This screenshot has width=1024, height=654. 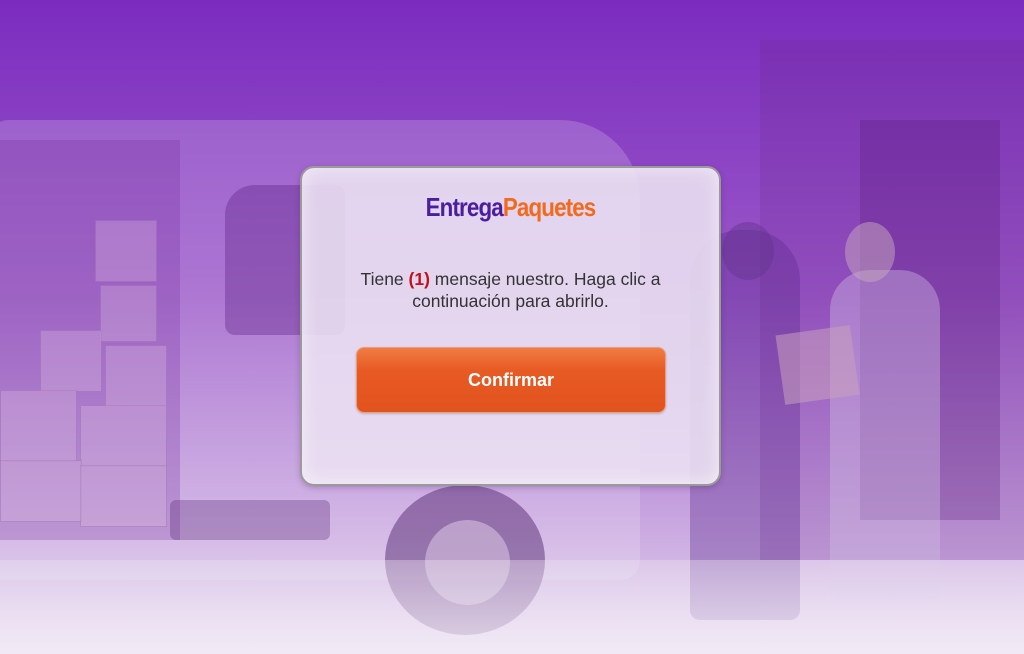 I want to click on brand-logo: EntregaPaquetes, so click(x=510, y=207).